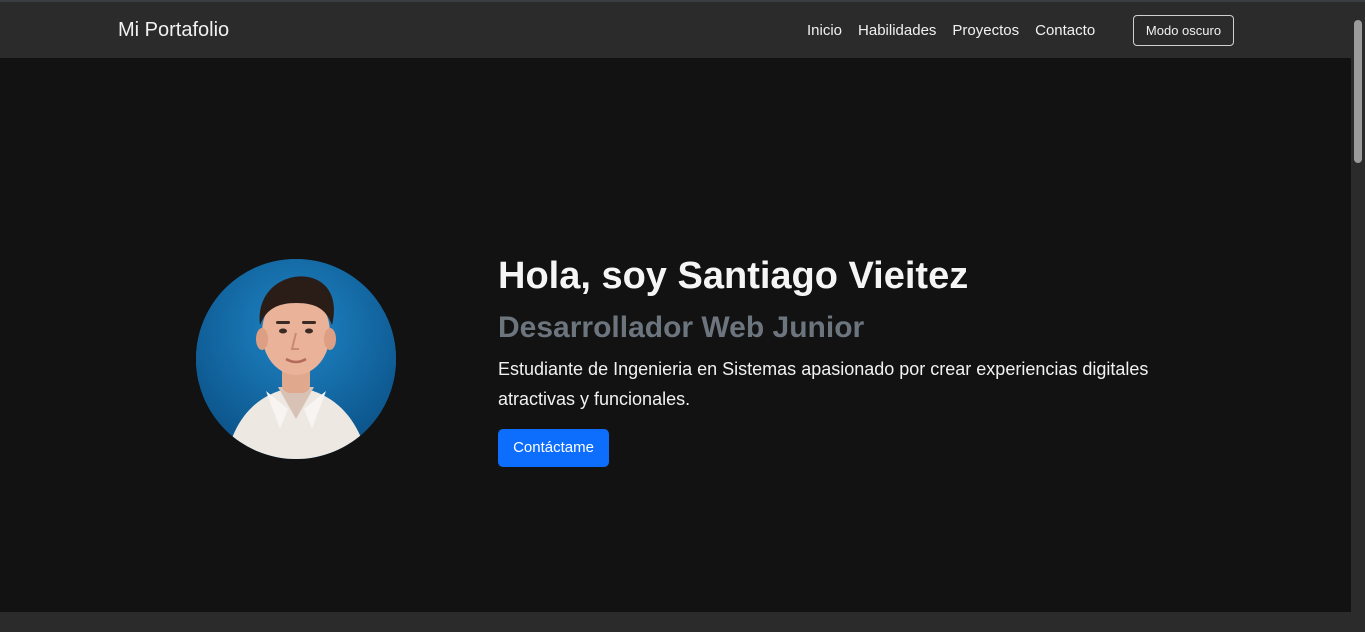 Image resolution: width=1365 pixels, height=632 pixels. I want to click on hero-title: Hola, soy Santiago Vieitez, so click(733, 276).